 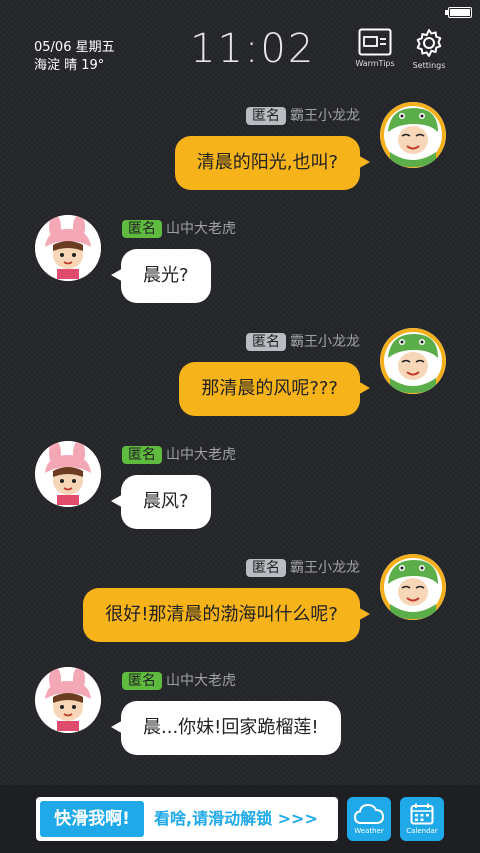 I want to click on message-bubble: 那清晨的风呢???, so click(x=274, y=389).